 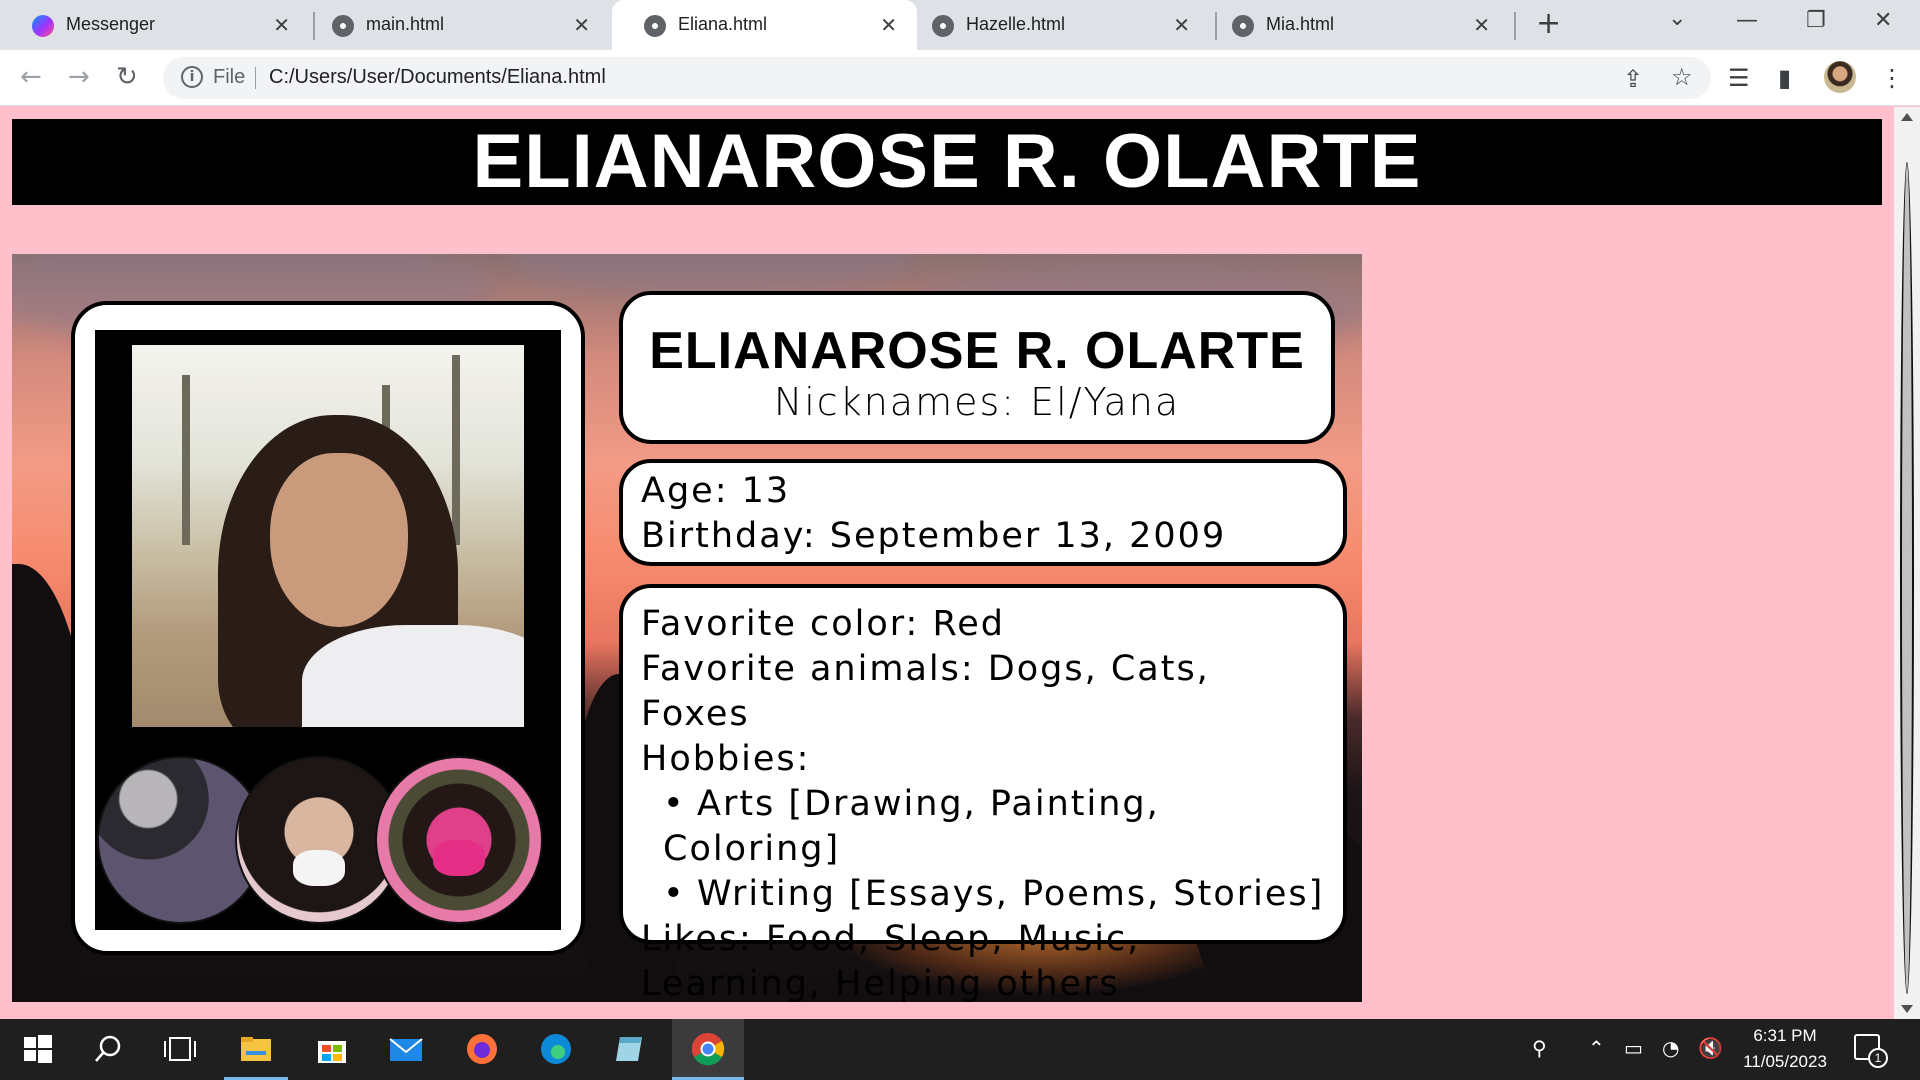 I want to click on search-icon, so click(x=108, y=1049).